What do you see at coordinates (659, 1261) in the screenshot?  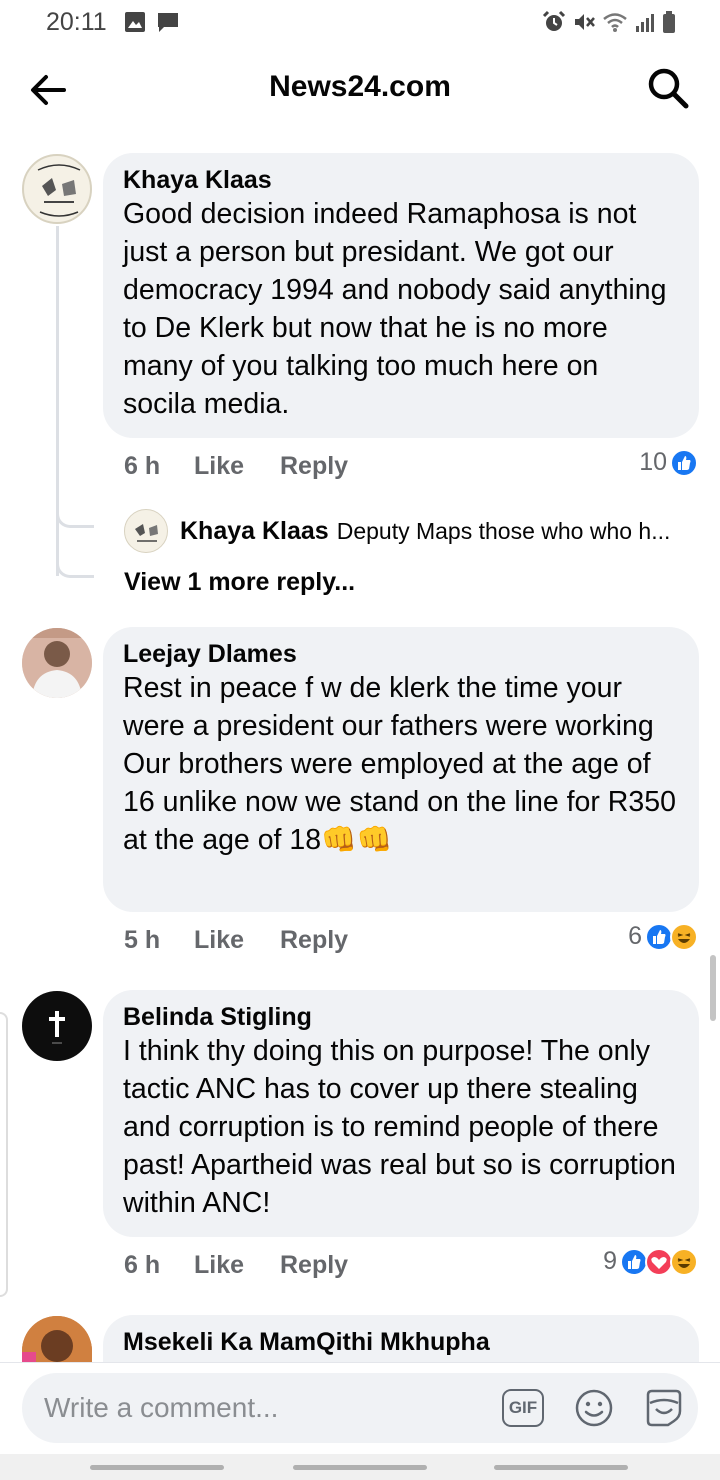 I see `love-reaction-icon` at bounding box center [659, 1261].